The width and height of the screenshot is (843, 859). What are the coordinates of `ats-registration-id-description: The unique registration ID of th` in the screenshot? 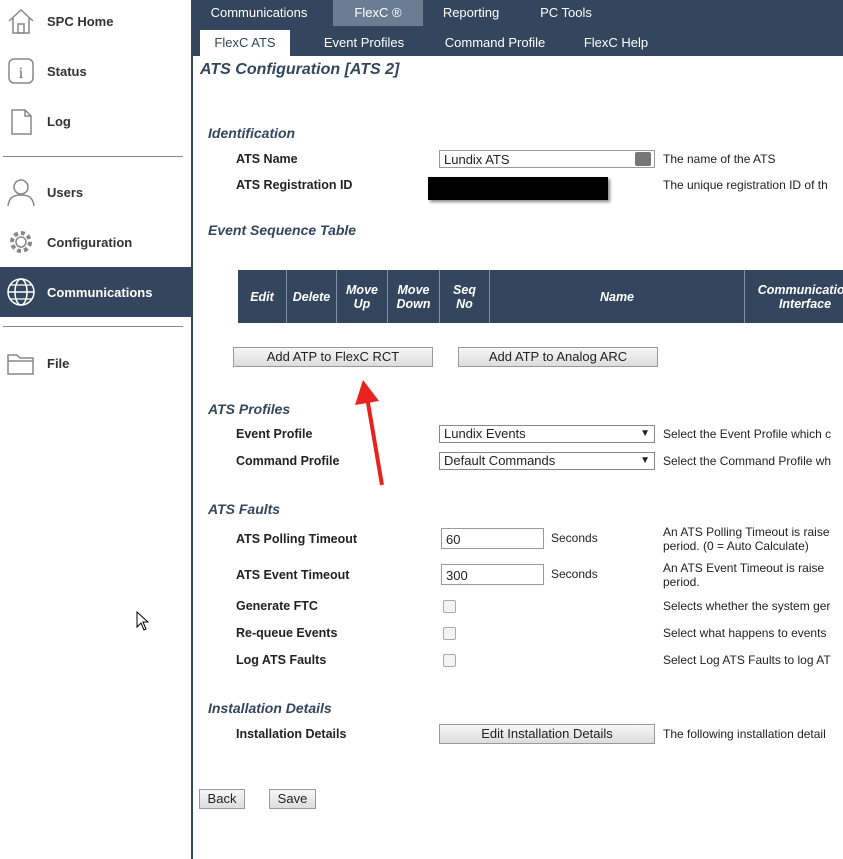 It's located at (745, 185).